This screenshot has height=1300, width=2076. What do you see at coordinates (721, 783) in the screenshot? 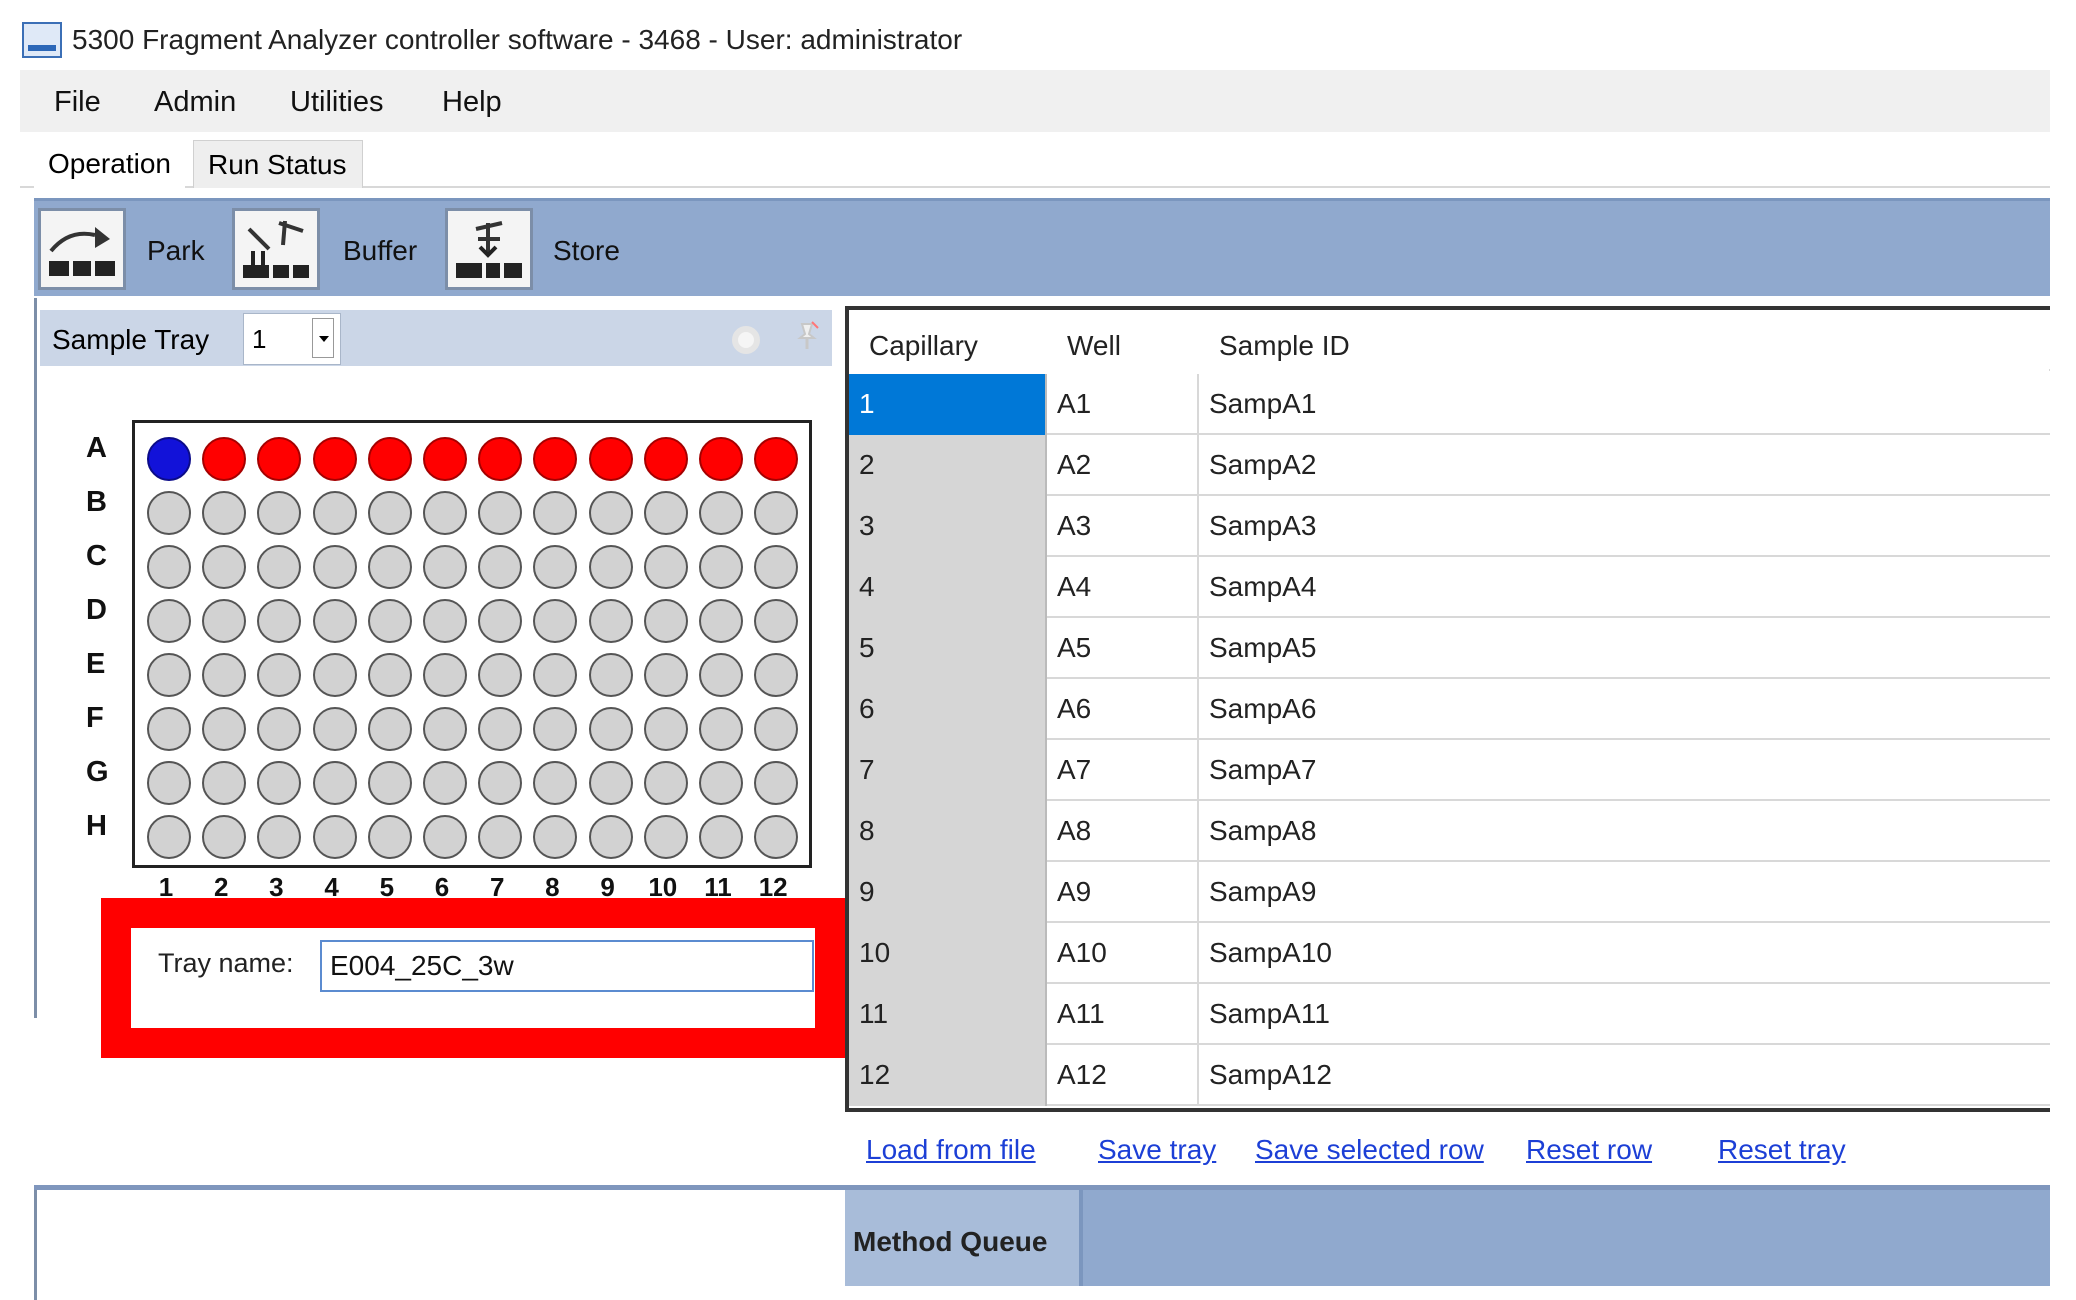
I see `well-g11` at bounding box center [721, 783].